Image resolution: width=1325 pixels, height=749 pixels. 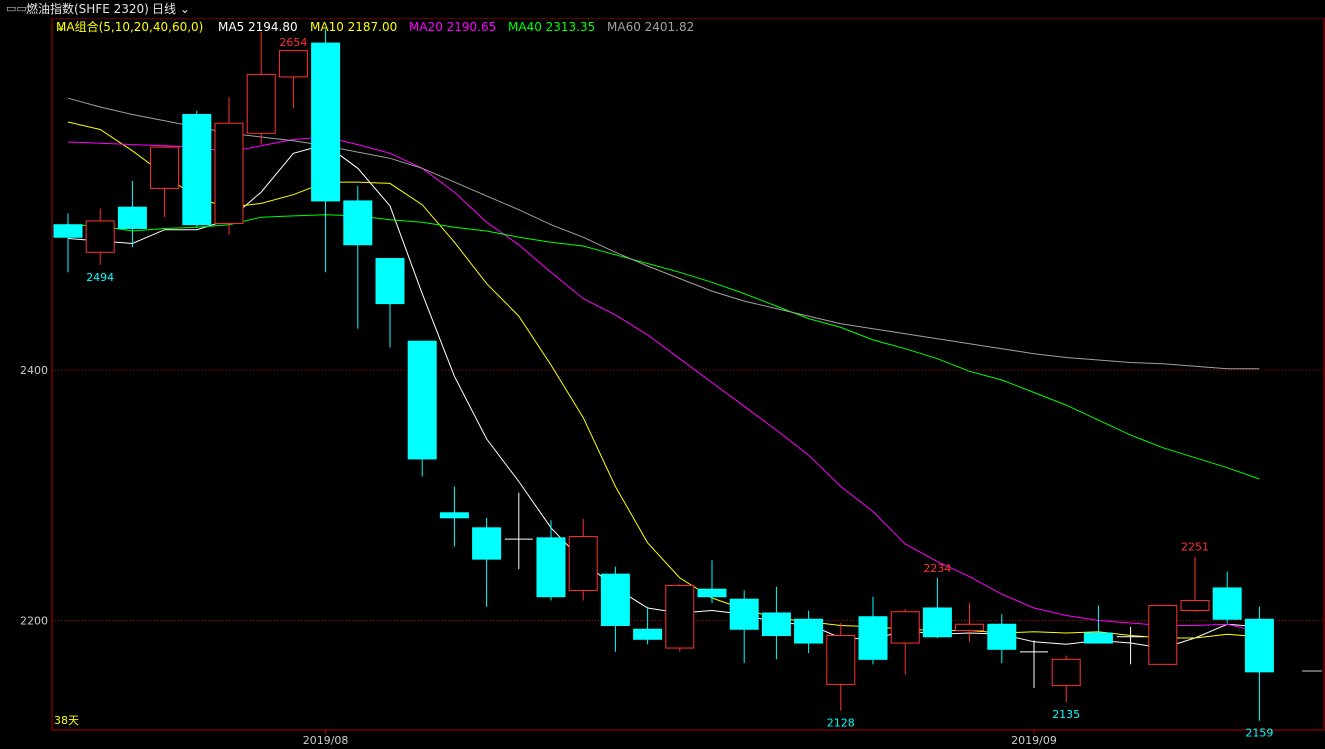 What do you see at coordinates (1195, 547) in the screenshot?
I see `price-annotation: 2251` at bounding box center [1195, 547].